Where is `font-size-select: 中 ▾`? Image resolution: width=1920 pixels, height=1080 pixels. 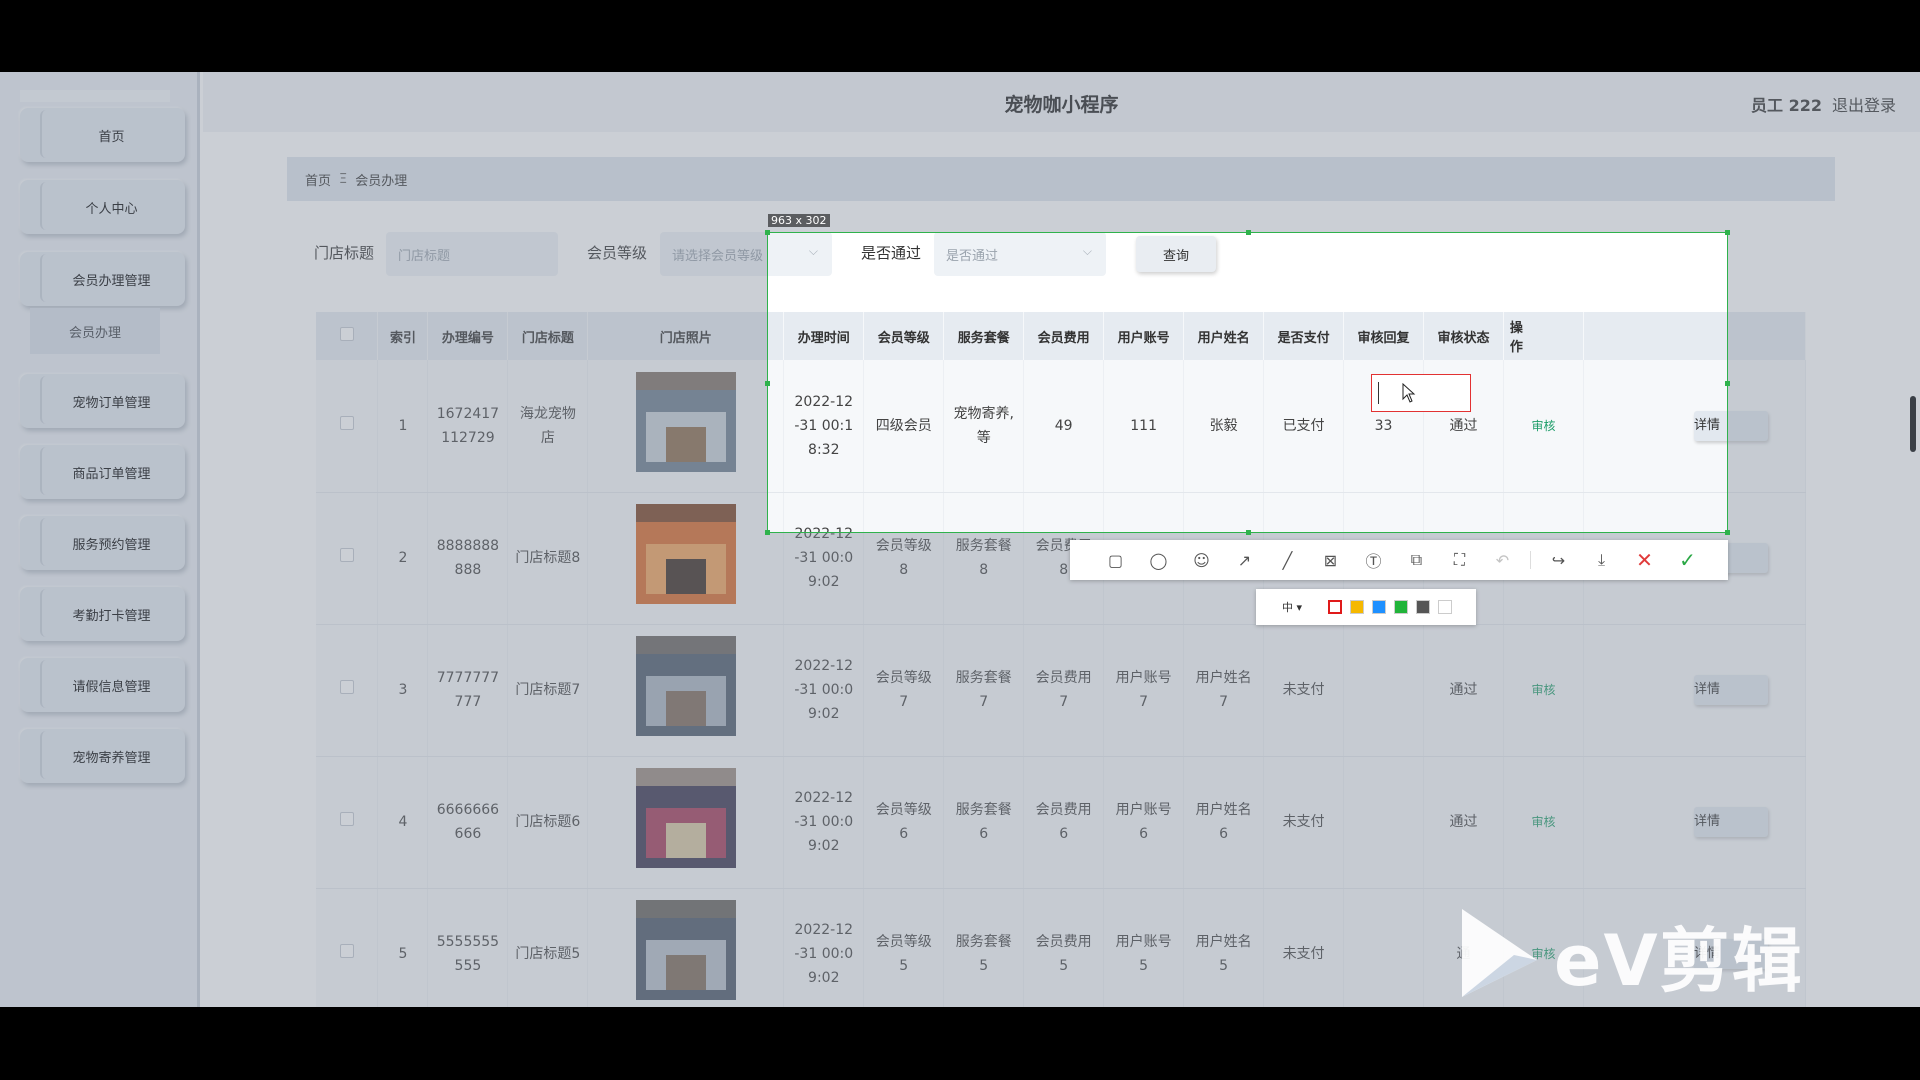 font-size-select: 中 ▾ is located at coordinates (1292, 607).